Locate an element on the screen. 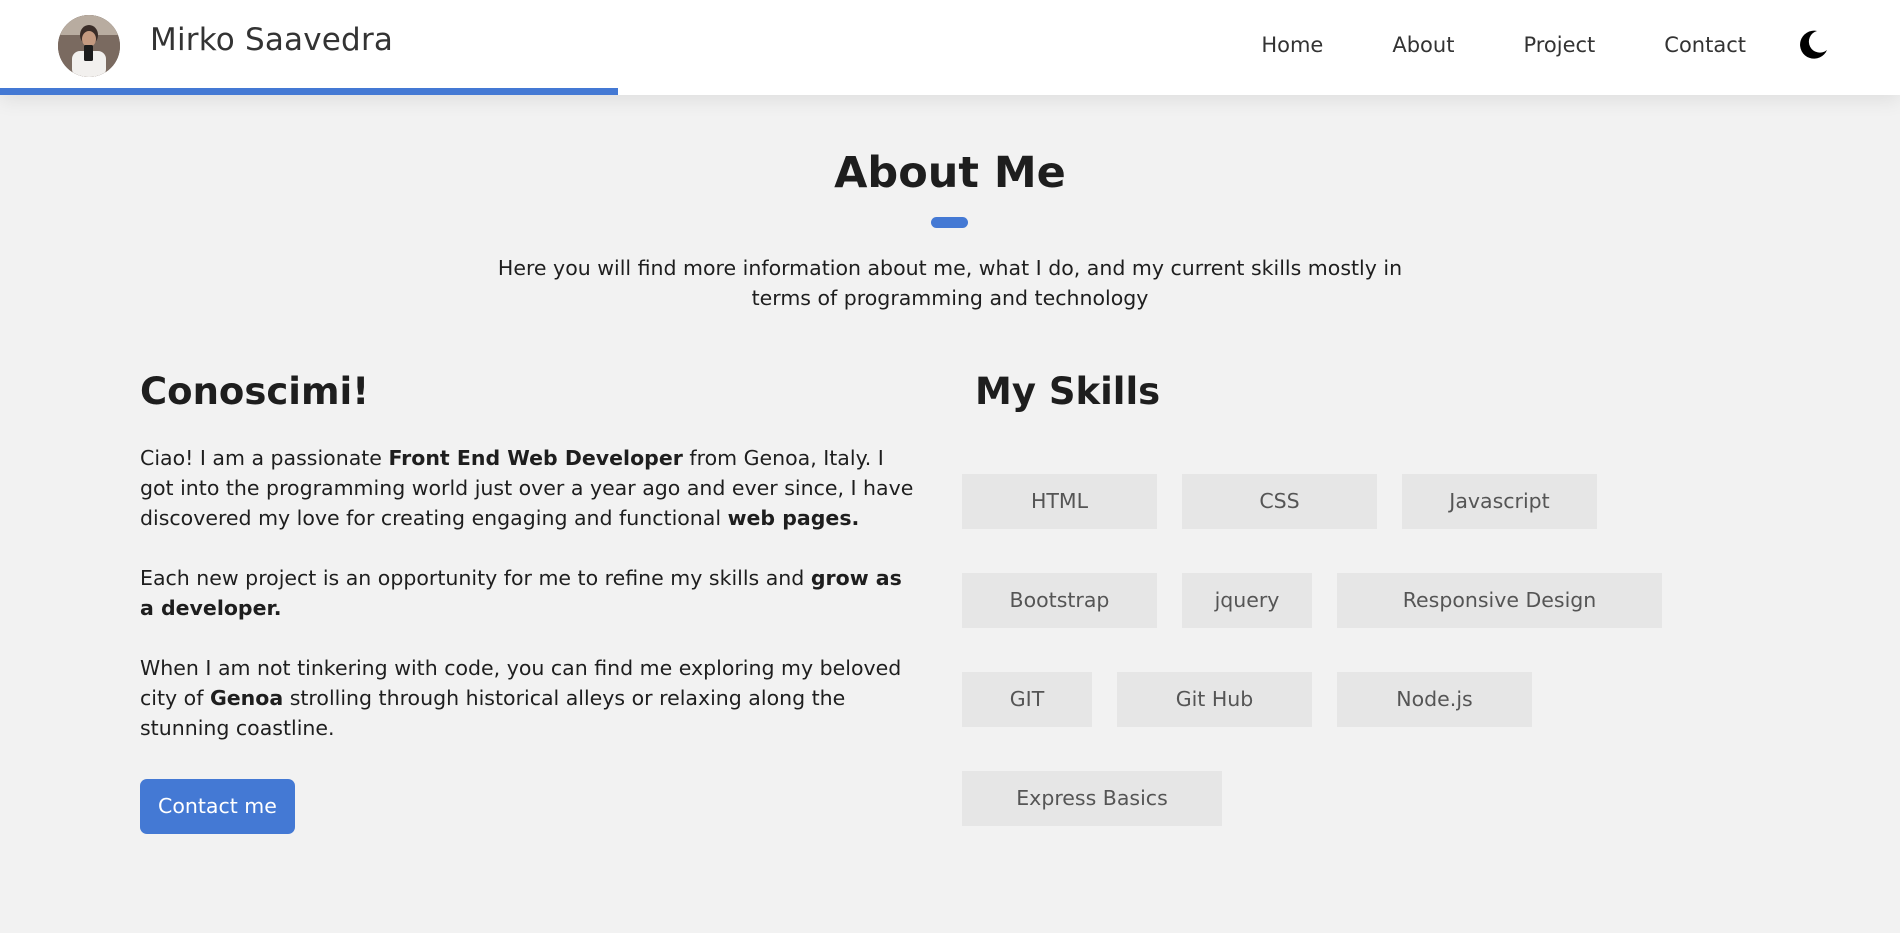  skill-tag: Bootstrap is located at coordinates (1059, 600).